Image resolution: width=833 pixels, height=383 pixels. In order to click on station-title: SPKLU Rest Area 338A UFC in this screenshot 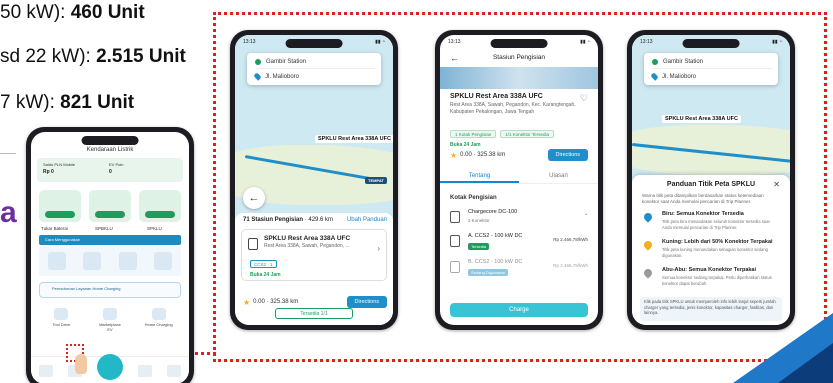, I will do `click(496, 96)`.